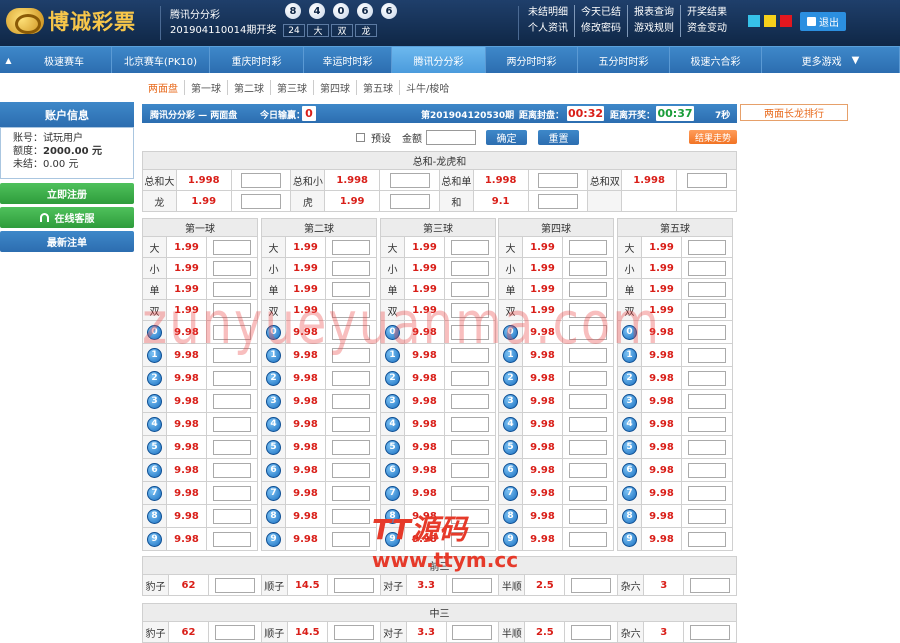 The height and width of the screenshot is (643, 900). Describe the element at coordinates (532, 60) in the screenshot. I see `nav-tab: 两分时时彩` at that location.